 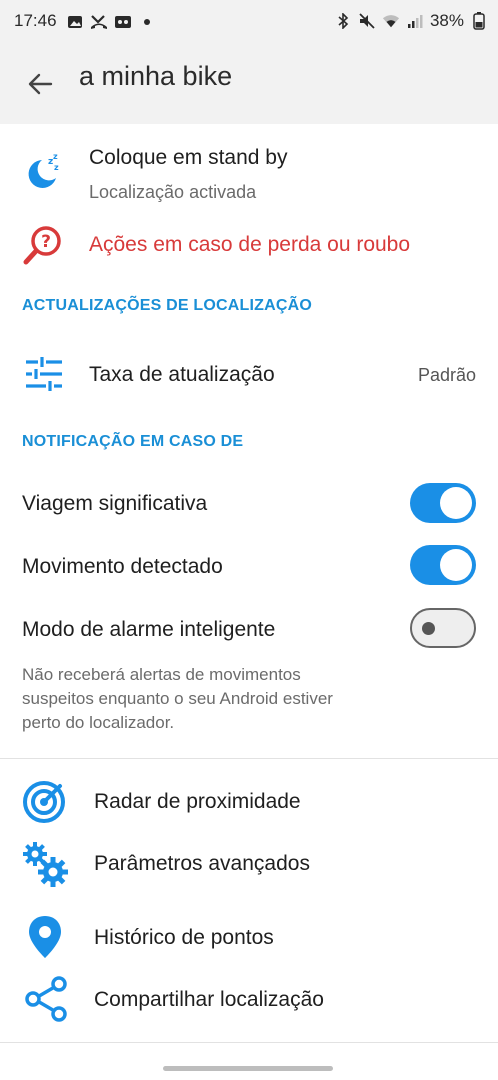 What do you see at coordinates (115, 503) in the screenshot?
I see `notification-label: Viagem significativa` at bounding box center [115, 503].